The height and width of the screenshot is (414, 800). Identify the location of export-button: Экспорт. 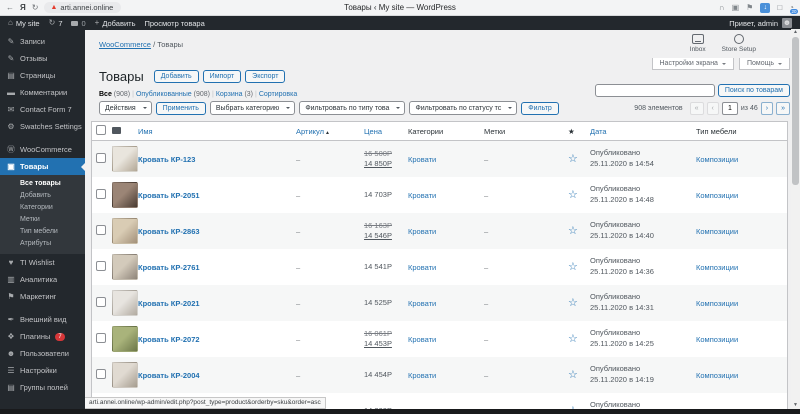
(265, 76).